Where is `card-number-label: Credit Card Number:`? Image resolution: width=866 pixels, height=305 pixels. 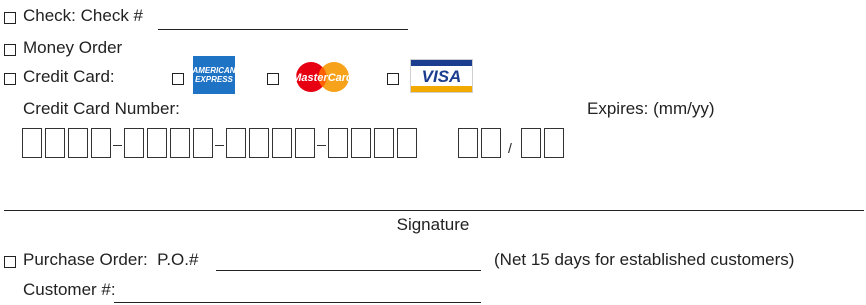
card-number-label: Credit Card Number: is located at coordinates (101, 108).